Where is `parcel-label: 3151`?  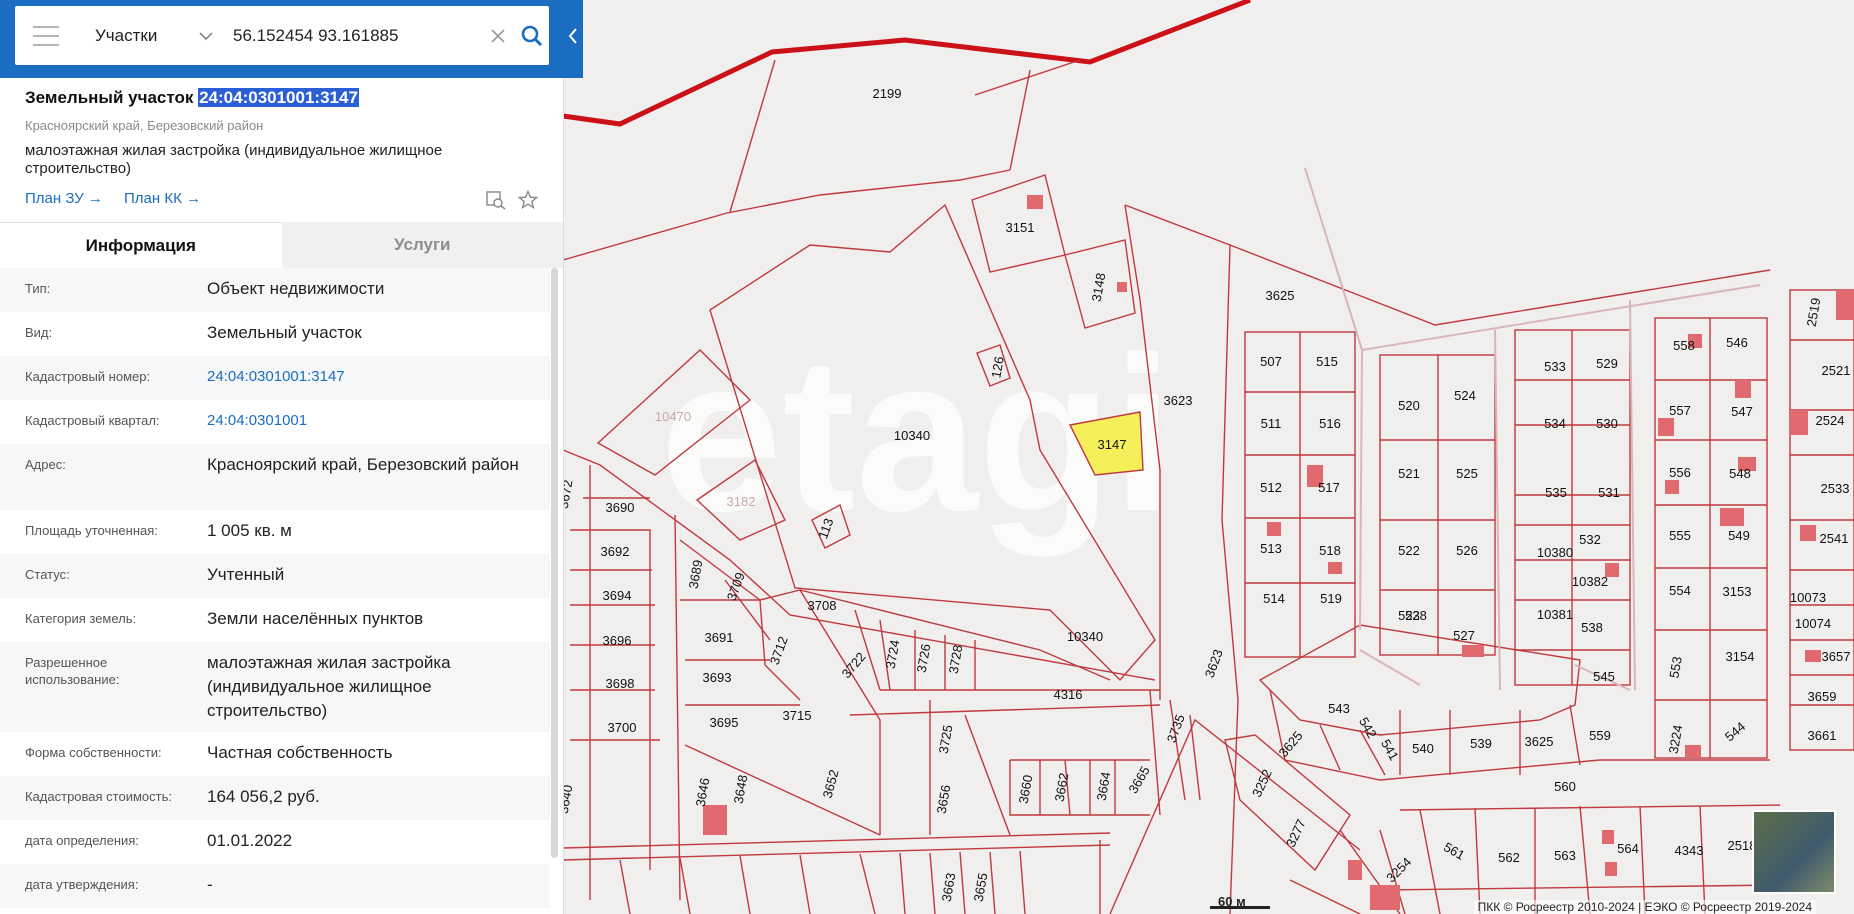
parcel-label: 3151 is located at coordinates (1020, 227).